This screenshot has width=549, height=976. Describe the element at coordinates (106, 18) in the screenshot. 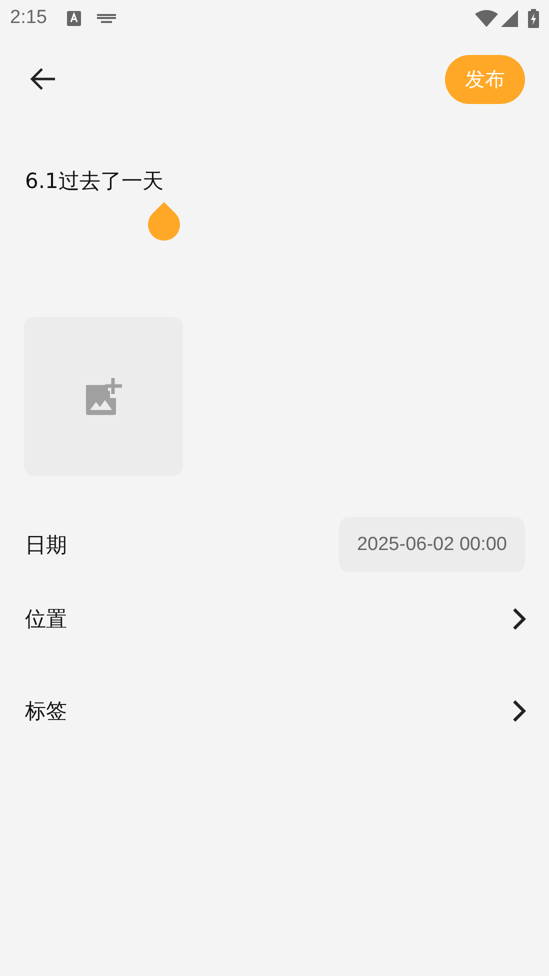

I see `keyboard-icon` at that location.